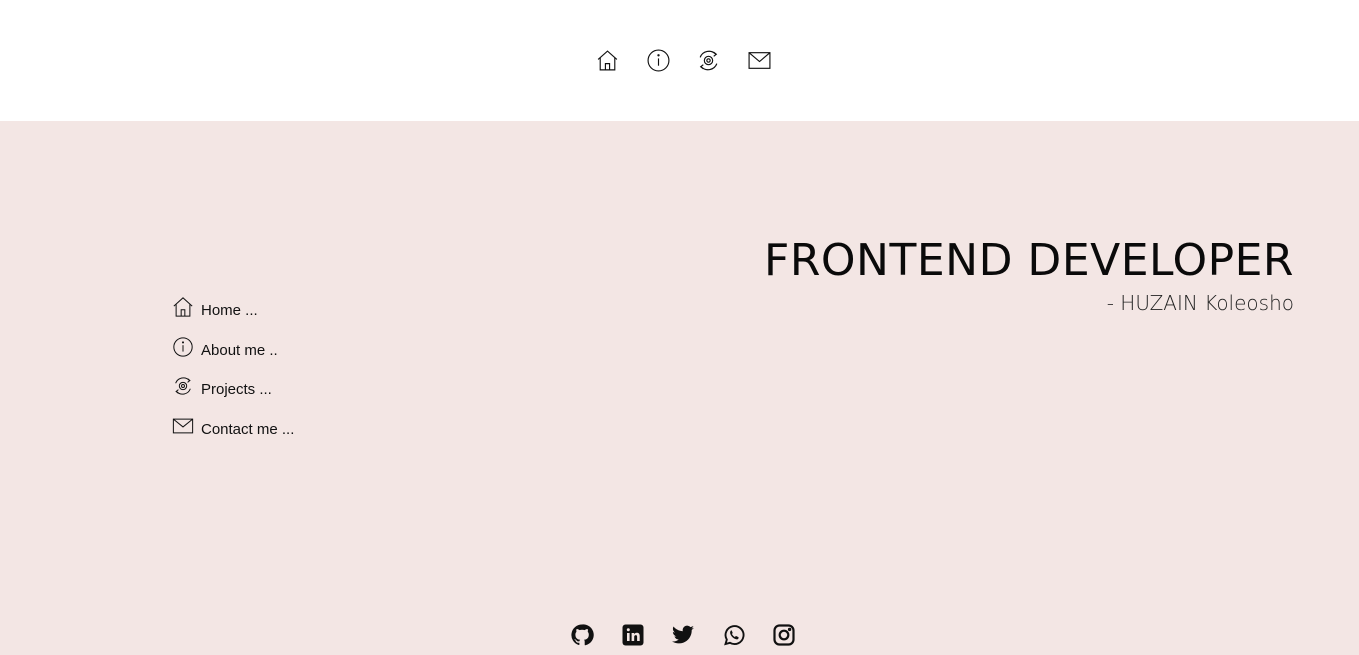 Image resolution: width=1359 pixels, height=655 pixels. I want to click on linkedin-icon, so click(632, 635).